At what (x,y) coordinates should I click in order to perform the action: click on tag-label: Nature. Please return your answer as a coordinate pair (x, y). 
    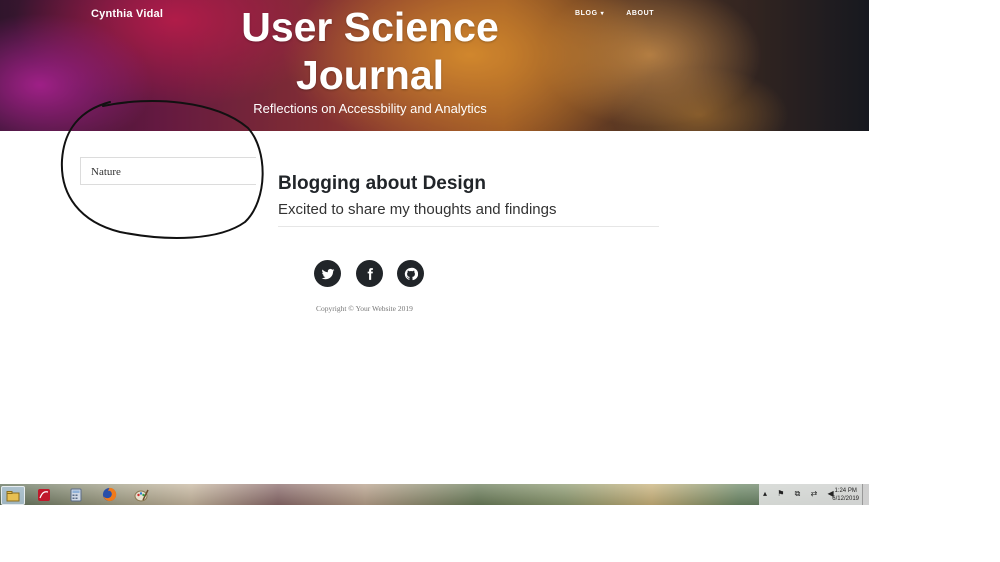
    Looking at the image, I should click on (106, 172).